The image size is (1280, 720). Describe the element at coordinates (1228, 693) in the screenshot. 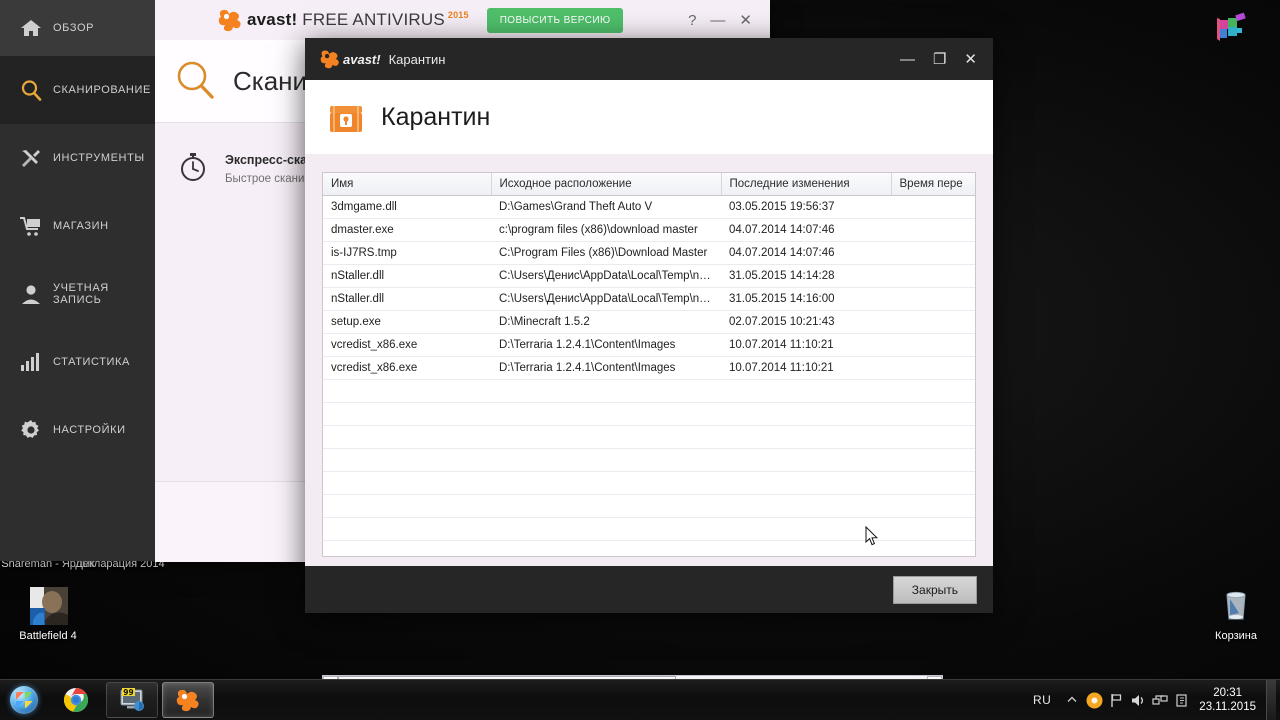

I see `clock-time: 20:31` at that location.